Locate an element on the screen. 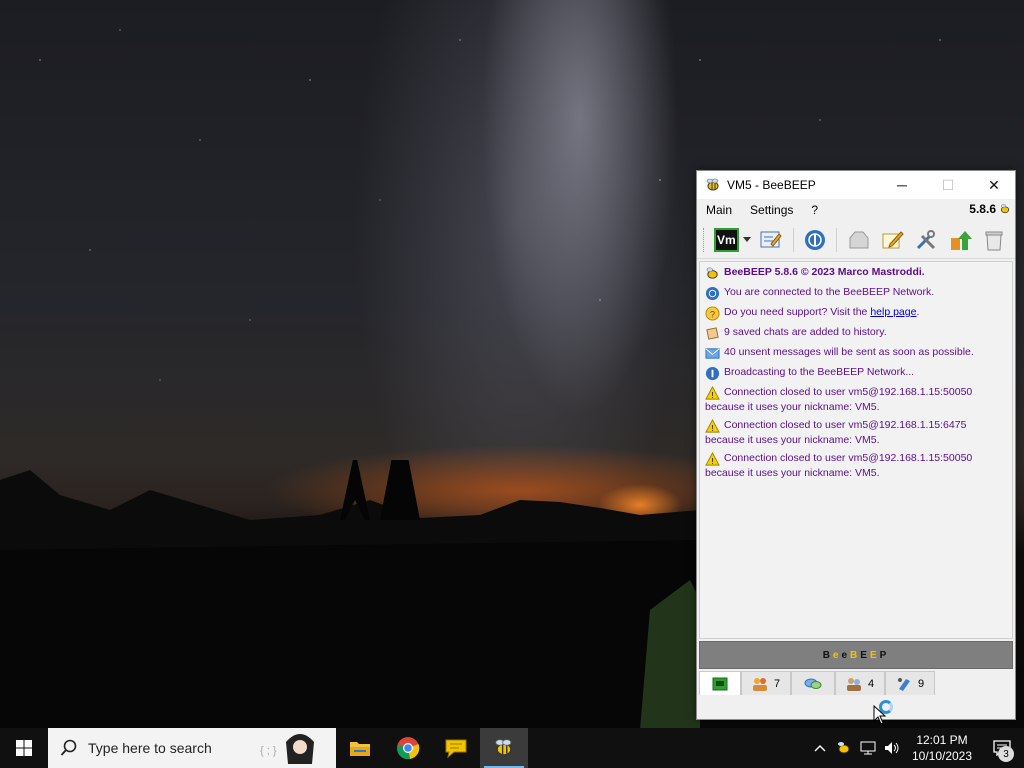 Image resolution: width=1024 pixels, height=768 pixels. edit-profile-button is located at coordinates (771, 240).